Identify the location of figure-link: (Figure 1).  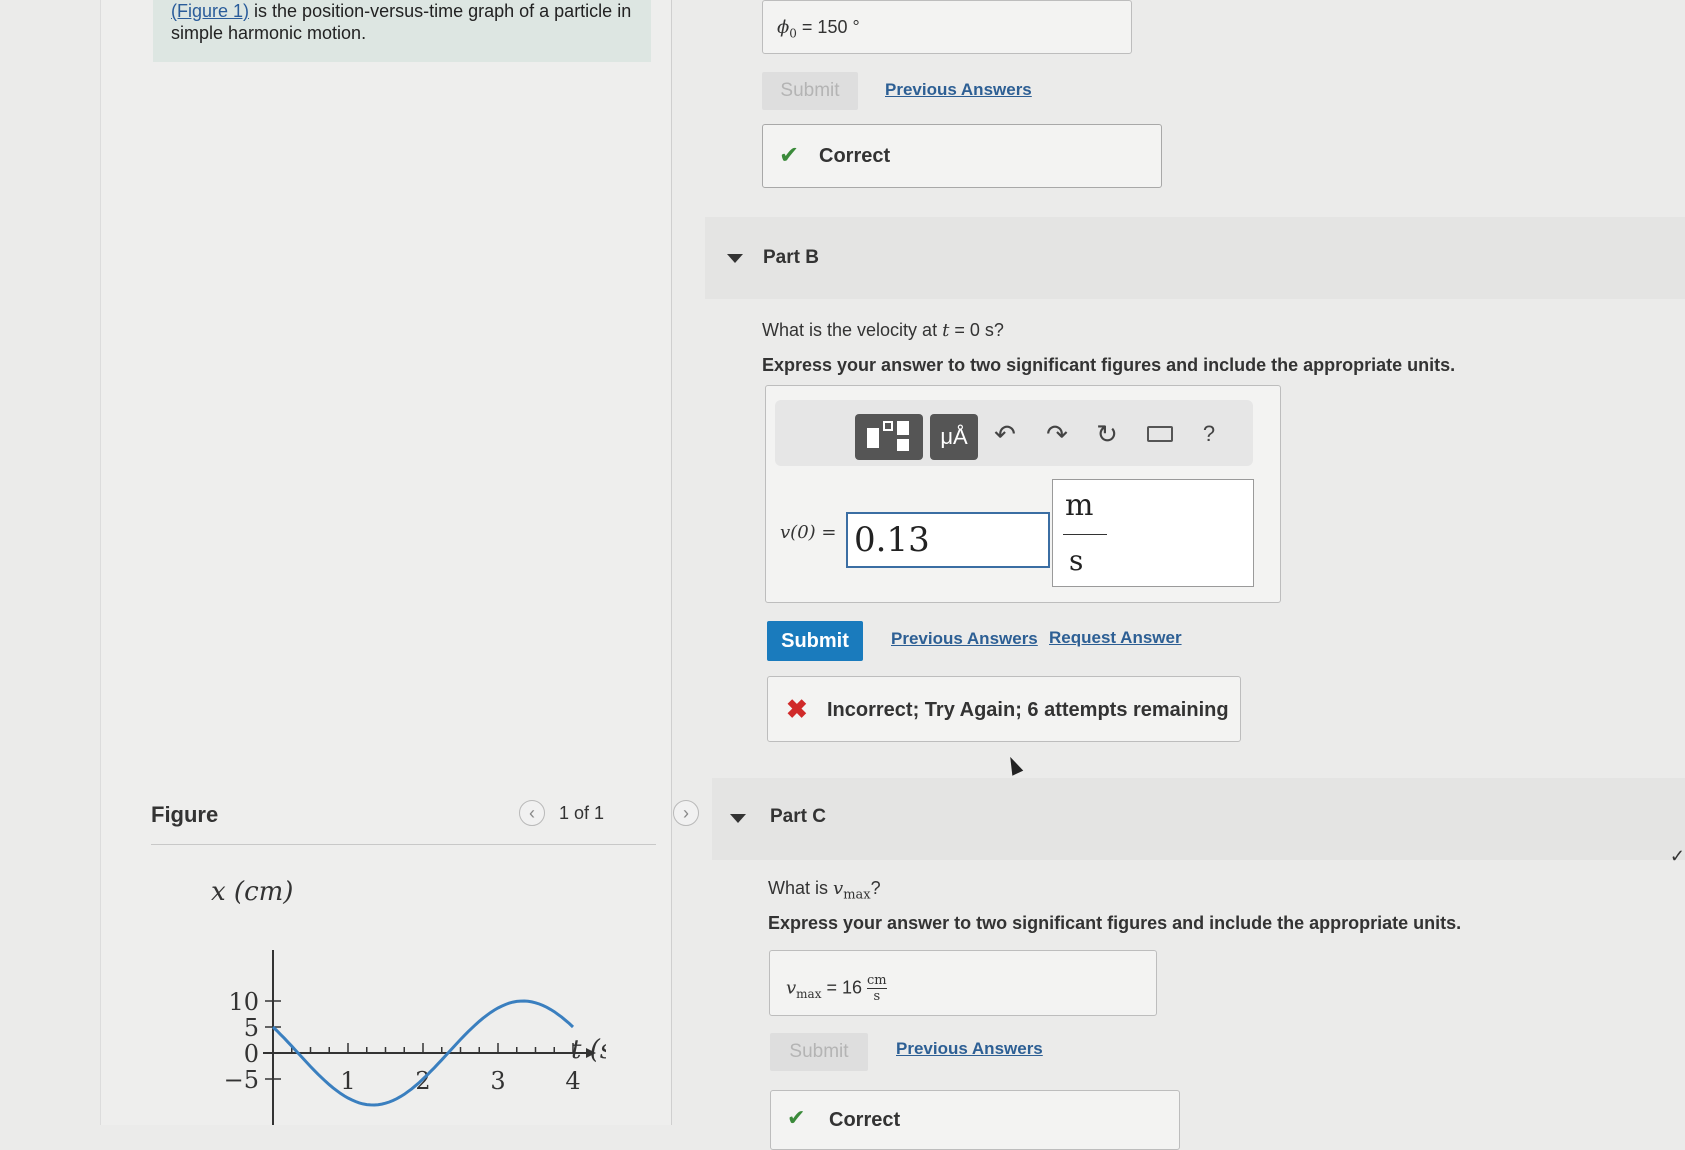
(210, 11).